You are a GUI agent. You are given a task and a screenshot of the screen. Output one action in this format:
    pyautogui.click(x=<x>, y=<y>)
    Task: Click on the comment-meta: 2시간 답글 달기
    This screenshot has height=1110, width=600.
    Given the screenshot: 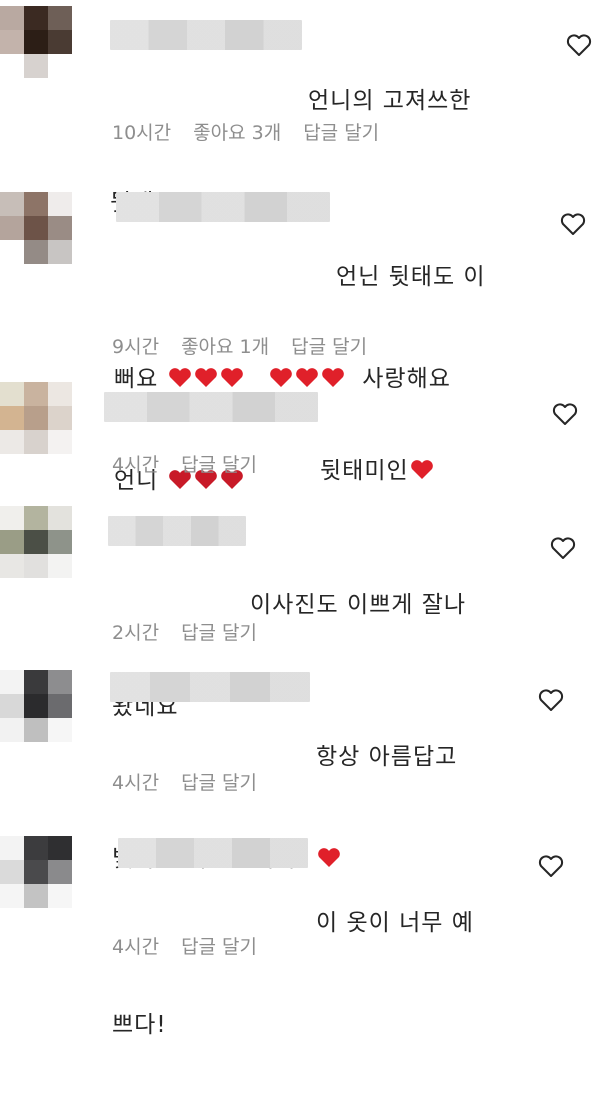 What is the action you would take?
    pyautogui.click(x=195, y=631)
    